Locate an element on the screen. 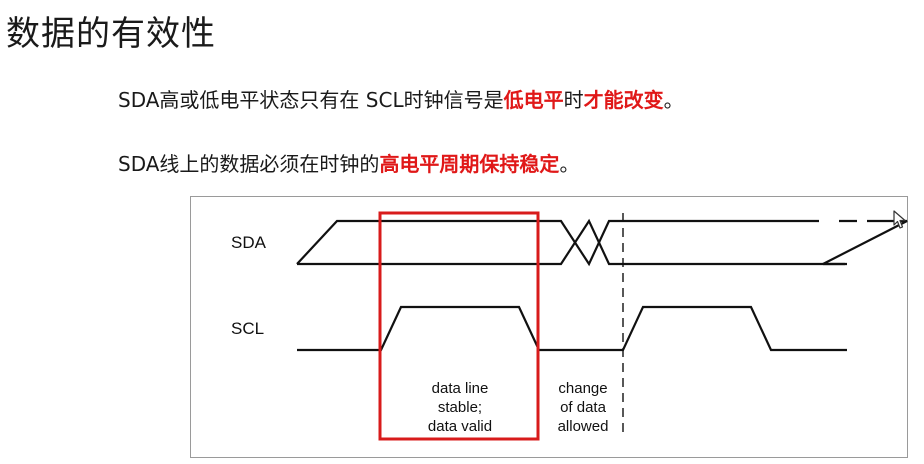 This screenshot has height=464, width=924. caption-change-allowed-line-1: change is located at coordinates (583, 388).